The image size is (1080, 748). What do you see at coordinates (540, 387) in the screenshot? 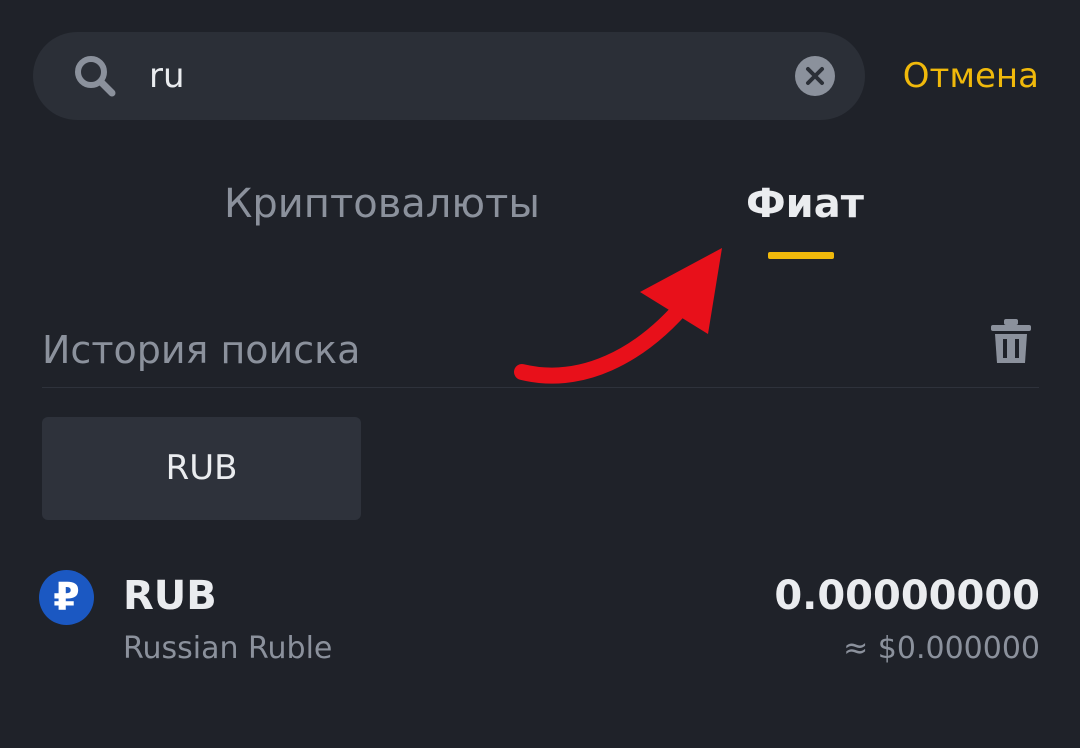
I see `divider` at bounding box center [540, 387].